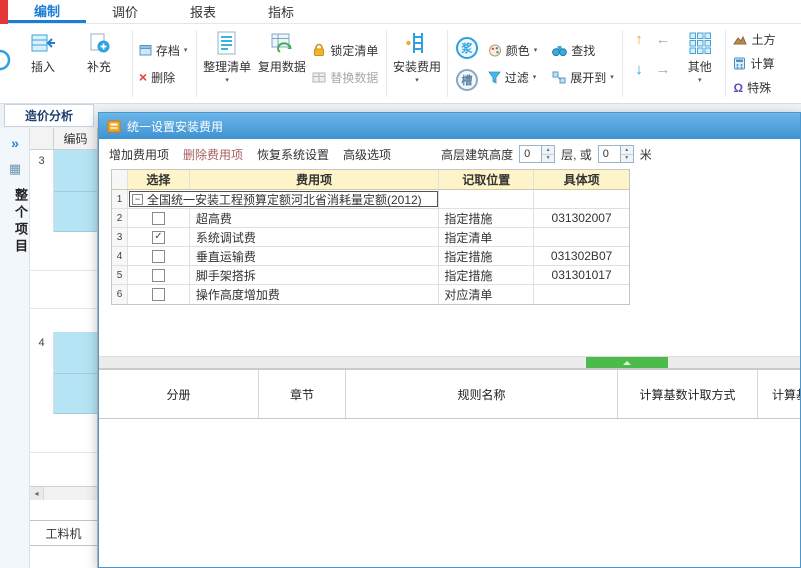 This screenshot has height=568, width=801. I want to click on find-button: 查找, so click(584, 50).